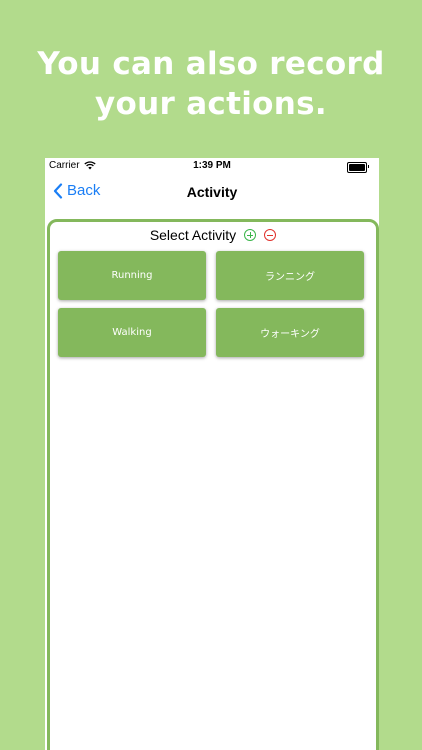  I want to click on activity-button-walking: Walking, so click(132, 332).